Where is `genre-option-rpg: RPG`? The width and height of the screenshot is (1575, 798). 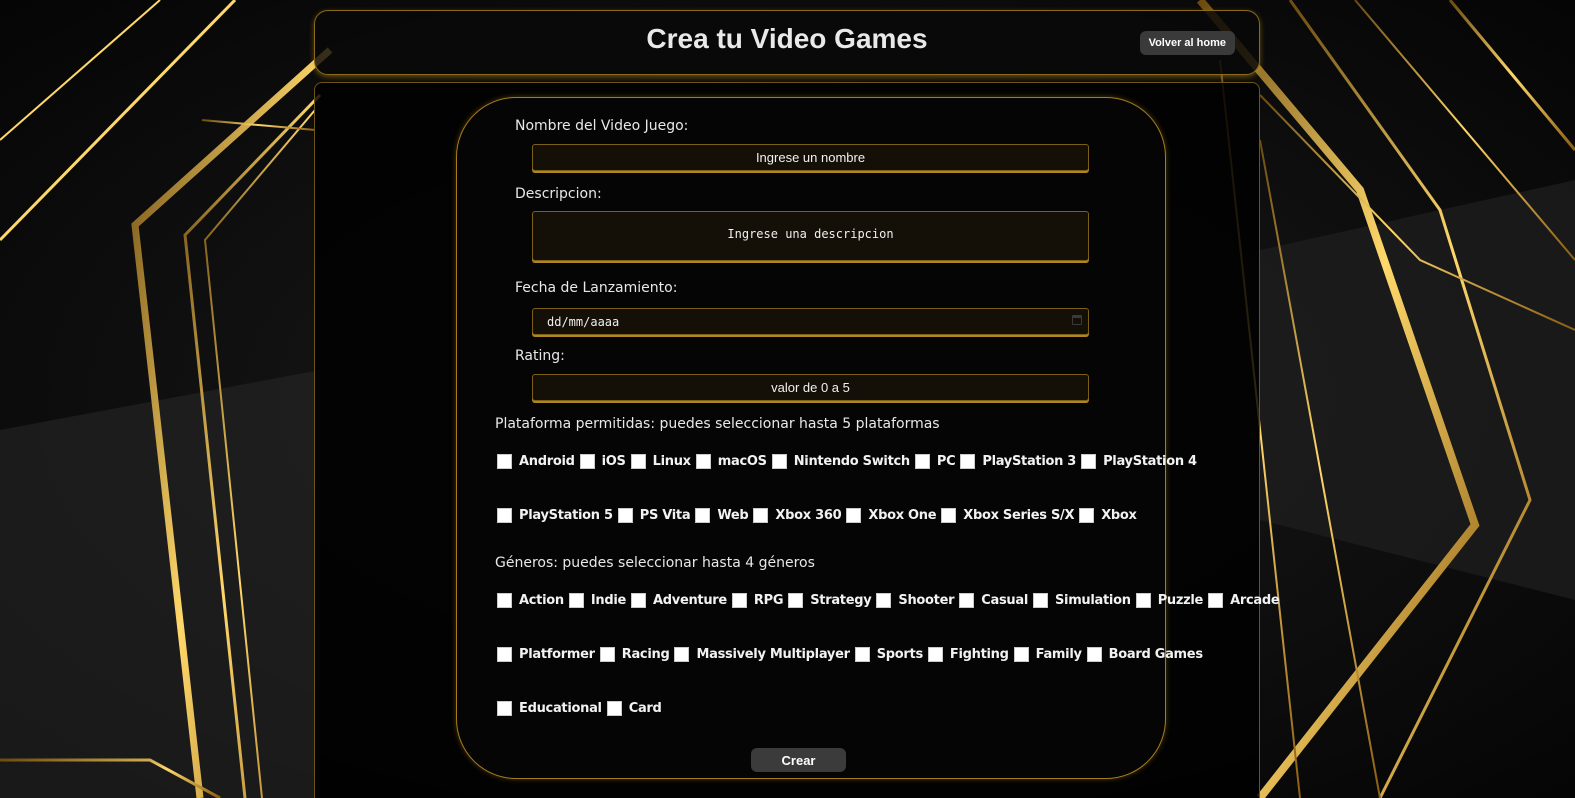
genre-option-rpg: RPG is located at coordinates (759, 600).